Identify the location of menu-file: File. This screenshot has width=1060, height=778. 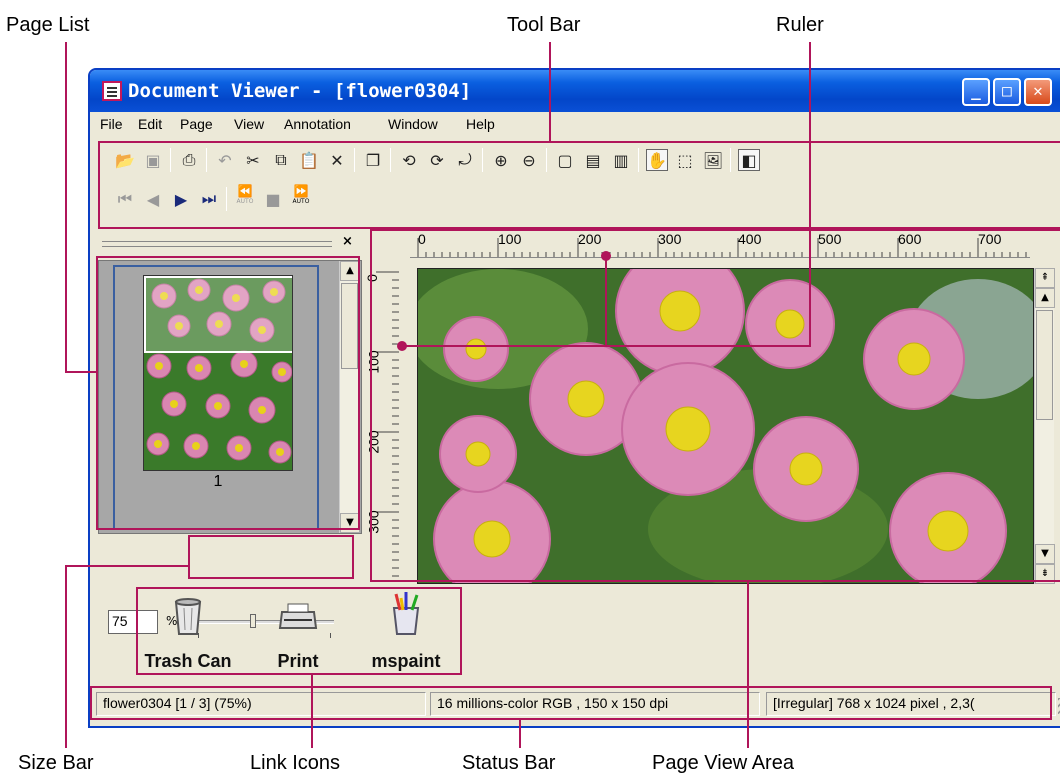
(111, 124).